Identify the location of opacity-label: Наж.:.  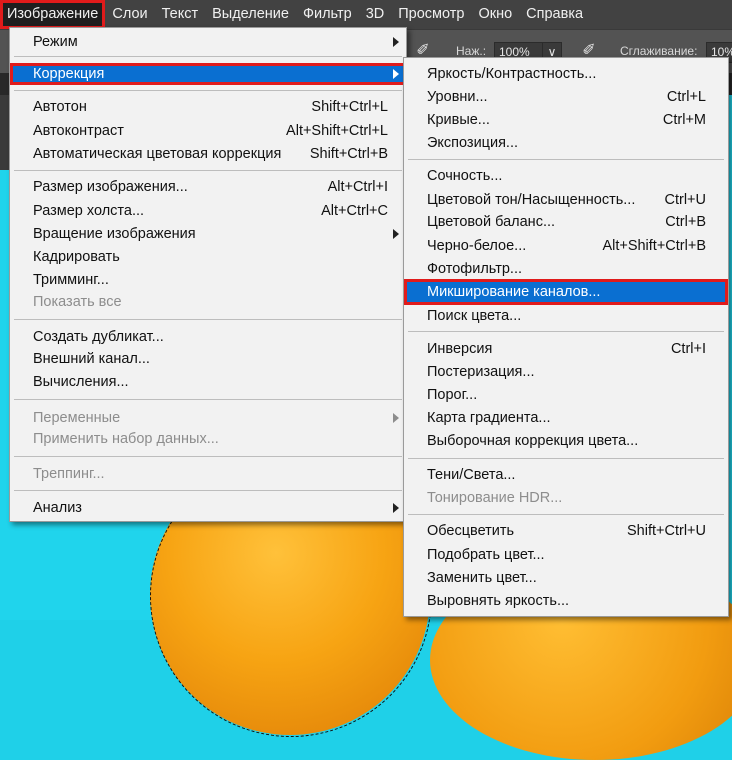
(471, 51).